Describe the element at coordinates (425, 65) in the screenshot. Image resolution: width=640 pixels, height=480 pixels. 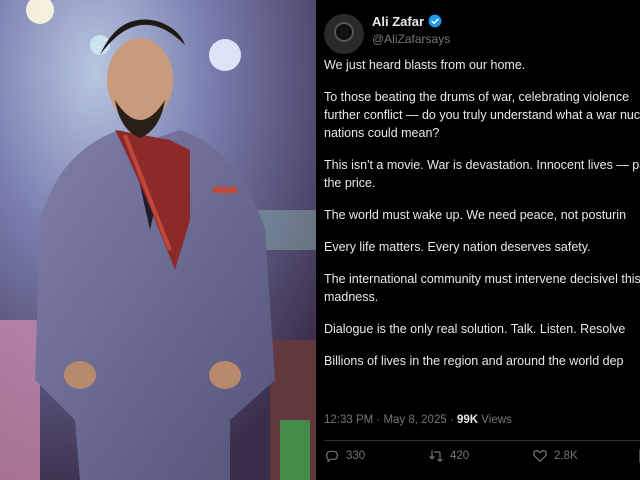
I see `tweet-paragraph: We just heard blasts from our home.` at that location.